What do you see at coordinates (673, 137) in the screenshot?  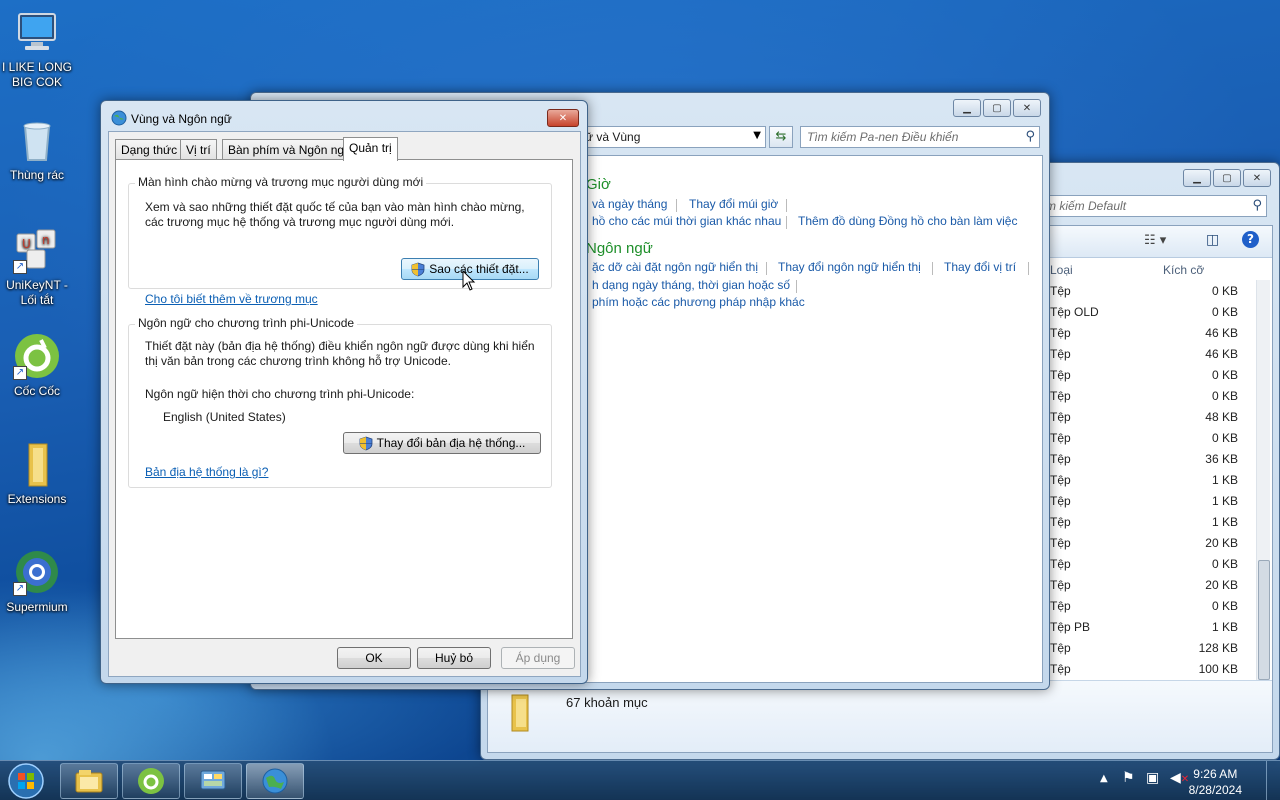 I see `address-bar: ữ và Vùng ▼` at bounding box center [673, 137].